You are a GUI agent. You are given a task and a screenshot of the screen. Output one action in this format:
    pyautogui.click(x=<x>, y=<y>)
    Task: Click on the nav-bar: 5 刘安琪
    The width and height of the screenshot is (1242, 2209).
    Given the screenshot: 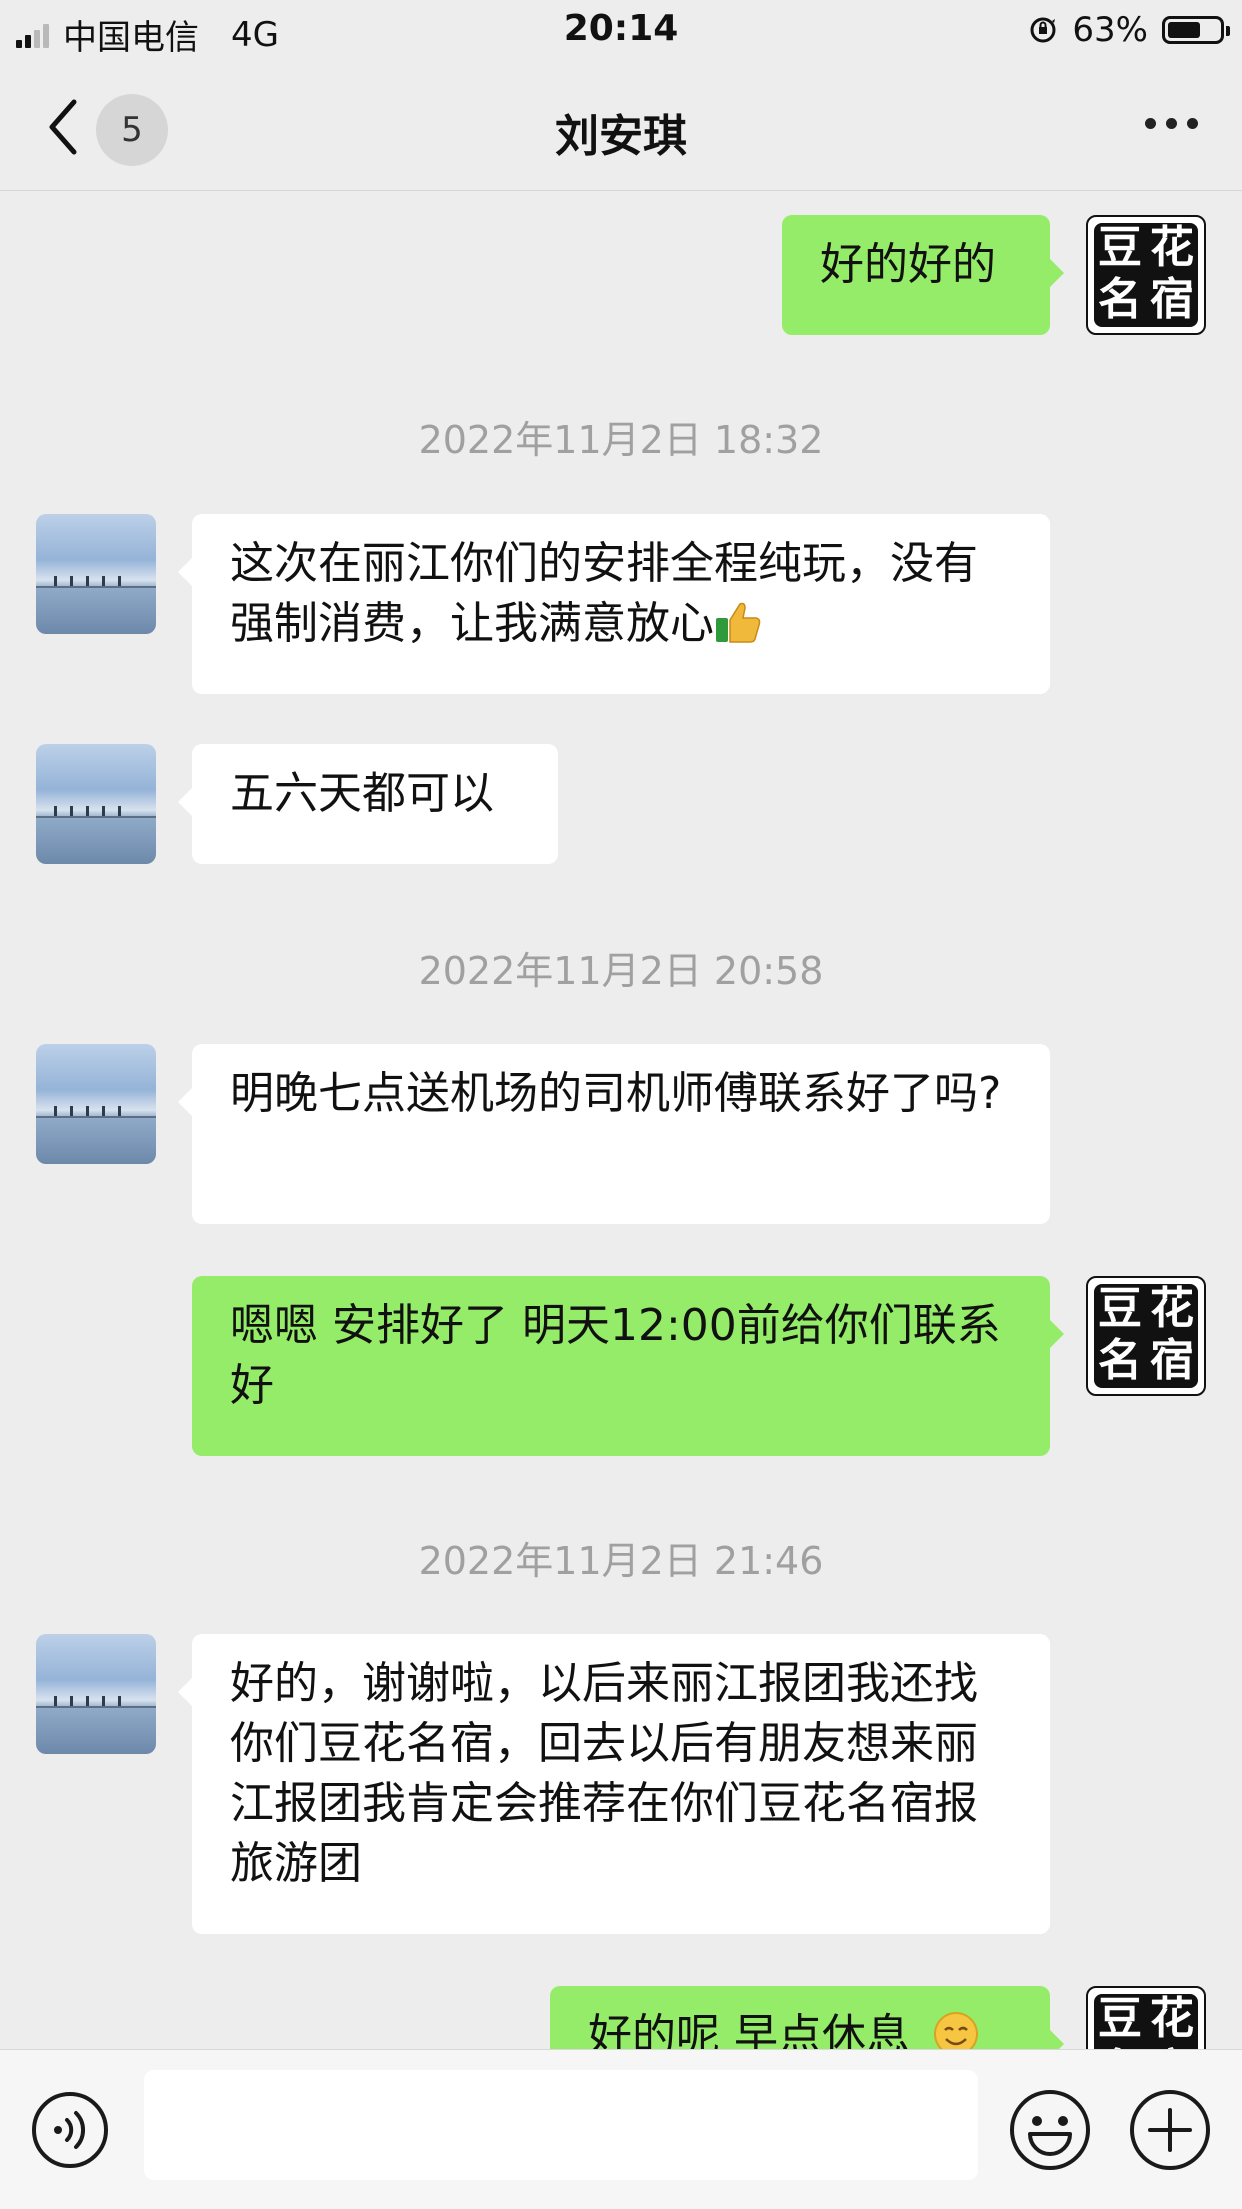 What is the action you would take?
    pyautogui.click(x=621, y=127)
    